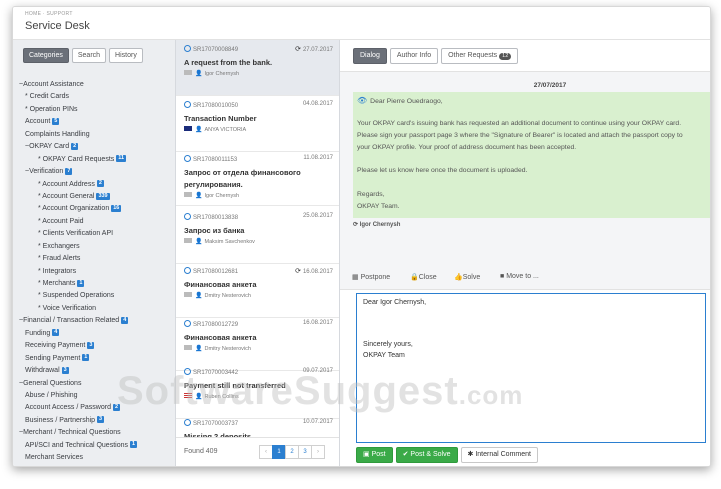 Image resolution: width=721 pixels, height=489 pixels. I want to click on category-item: * Voice Verification, so click(95, 309).